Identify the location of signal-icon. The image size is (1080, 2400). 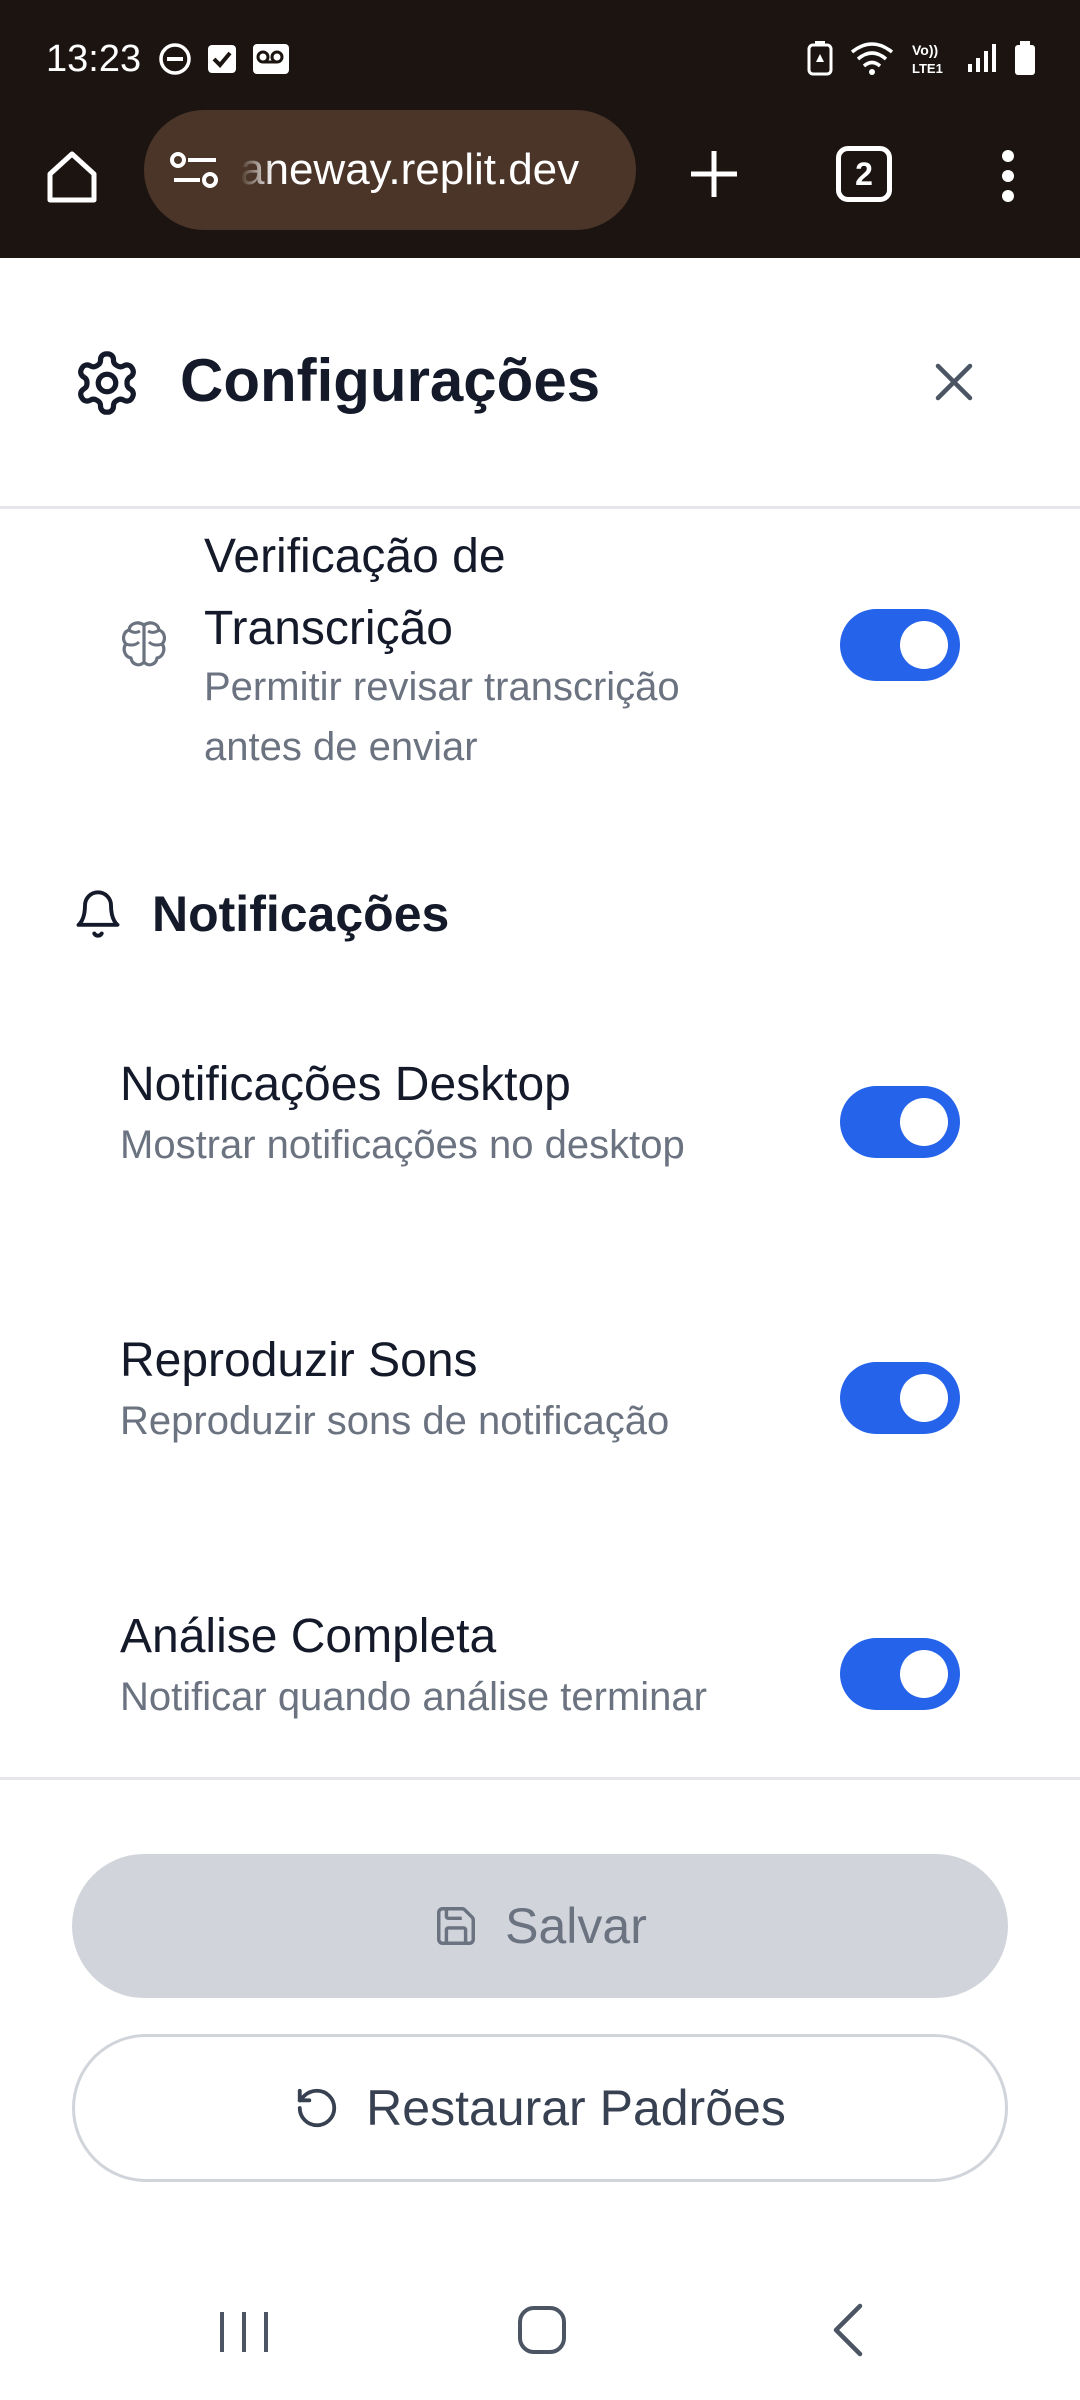
(982, 58).